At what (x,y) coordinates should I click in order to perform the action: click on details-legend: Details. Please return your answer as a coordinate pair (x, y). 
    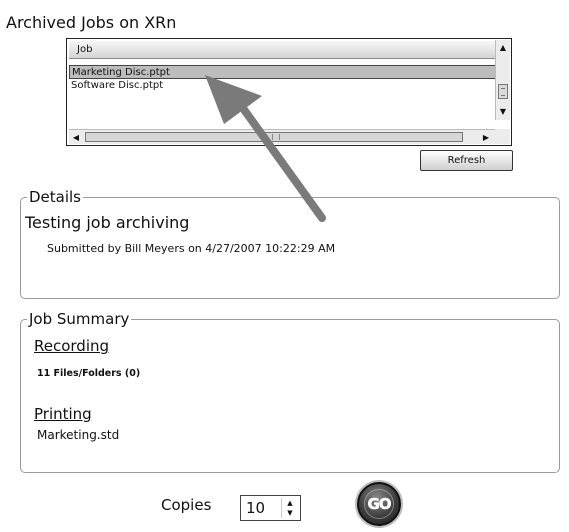
    Looking at the image, I should click on (55, 197).